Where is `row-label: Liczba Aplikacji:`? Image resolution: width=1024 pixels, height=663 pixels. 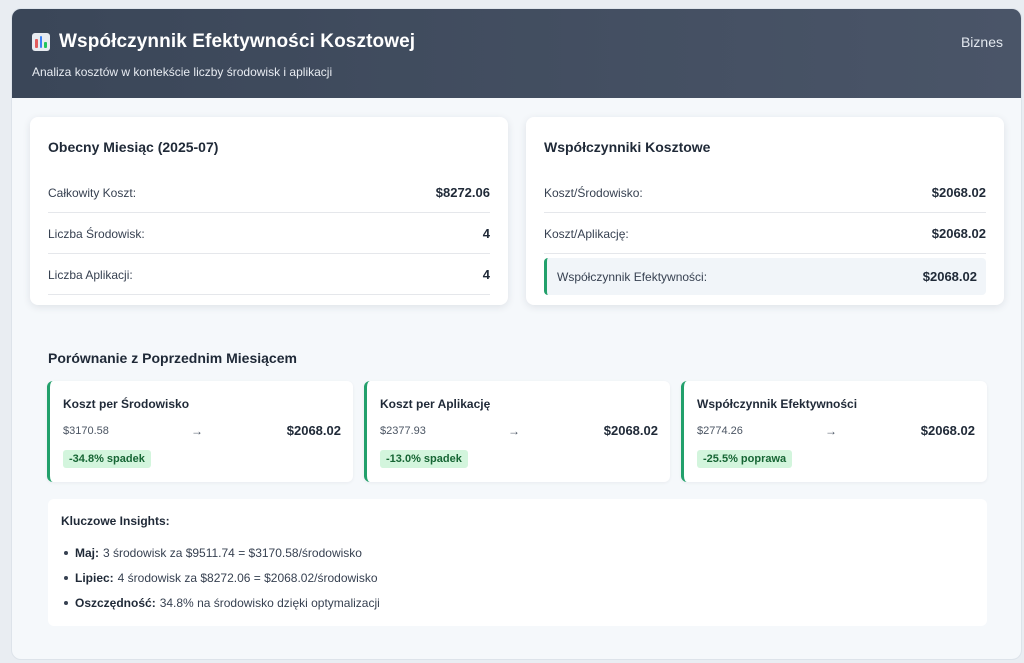 row-label: Liczba Aplikacji: is located at coordinates (90, 274).